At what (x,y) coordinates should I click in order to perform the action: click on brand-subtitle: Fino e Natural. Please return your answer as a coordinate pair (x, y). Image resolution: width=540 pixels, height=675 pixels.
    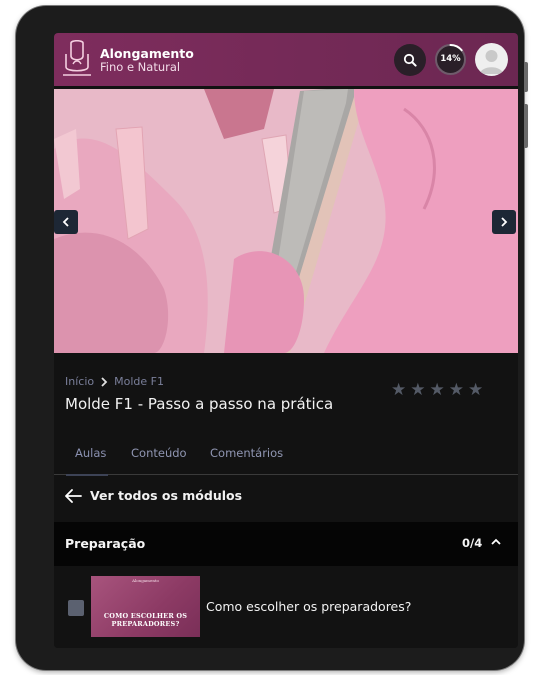
    Looking at the image, I should click on (140, 67).